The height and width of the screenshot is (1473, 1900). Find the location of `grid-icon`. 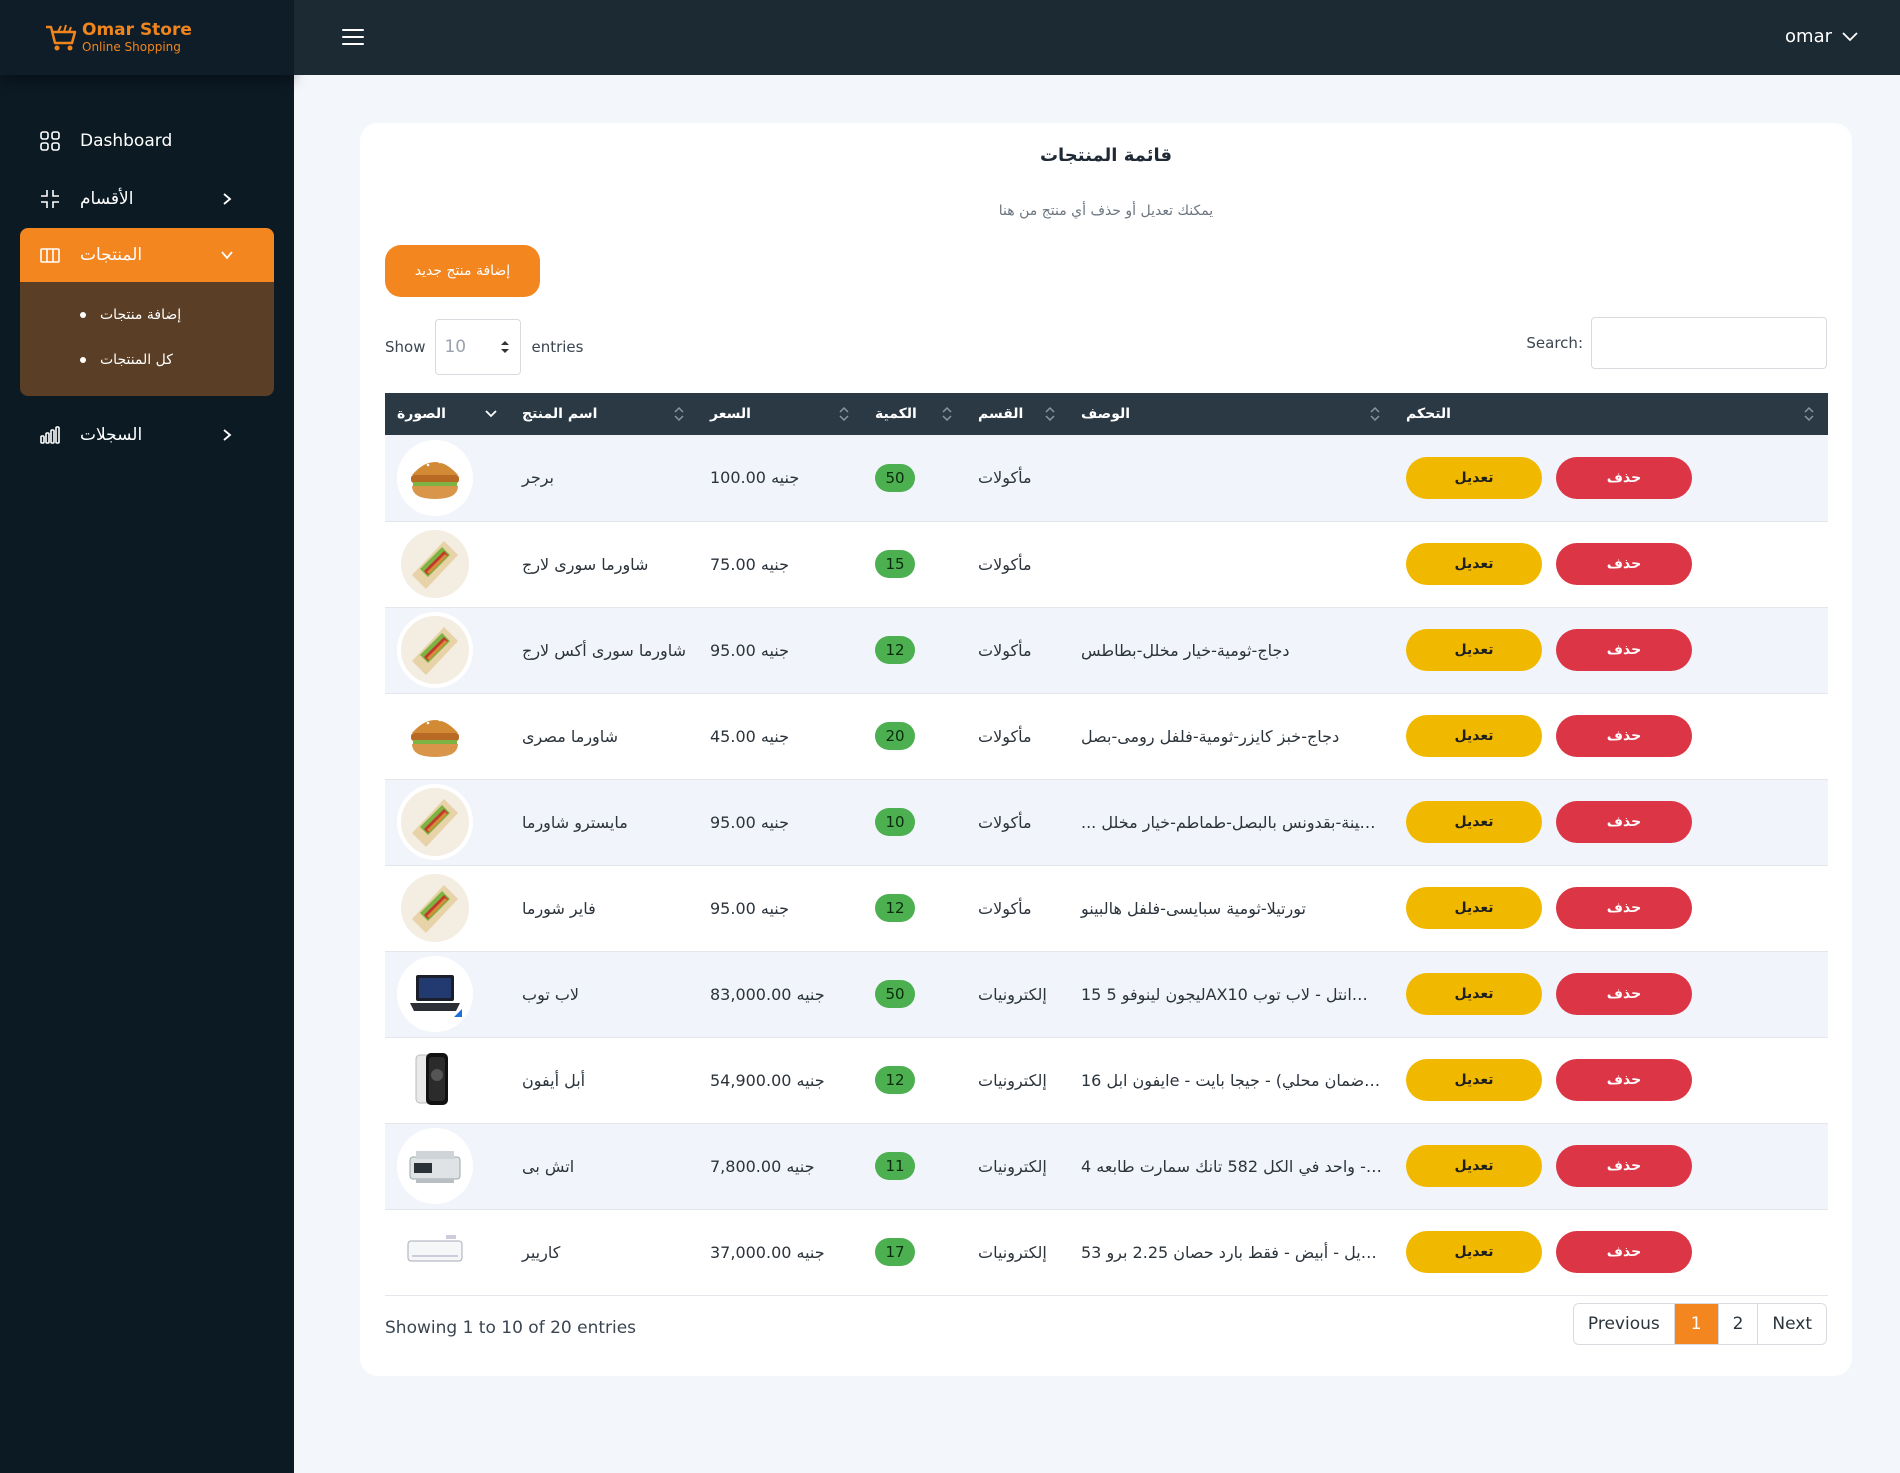

grid-icon is located at coordinates (50, 141).